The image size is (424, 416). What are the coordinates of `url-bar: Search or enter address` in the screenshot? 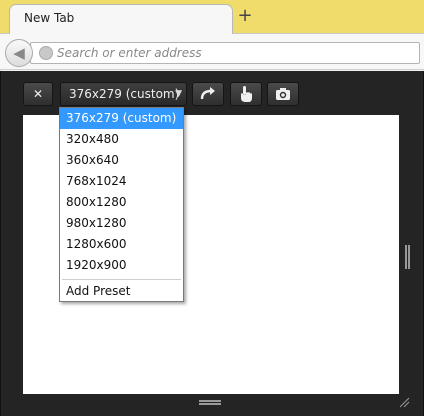 It's located at (225, 53).